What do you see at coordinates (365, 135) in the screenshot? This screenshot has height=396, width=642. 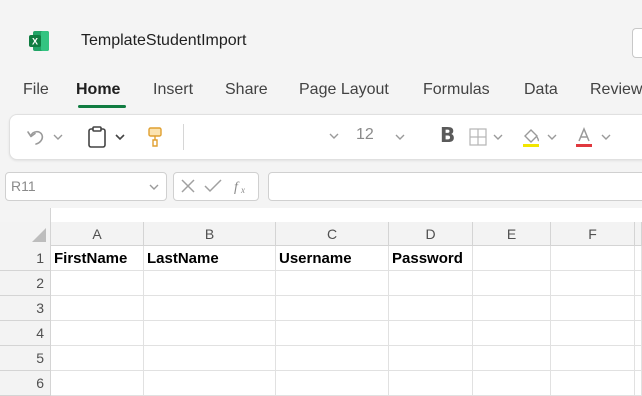 I see `font-size-select: 12` at bounding box center [365, 135].